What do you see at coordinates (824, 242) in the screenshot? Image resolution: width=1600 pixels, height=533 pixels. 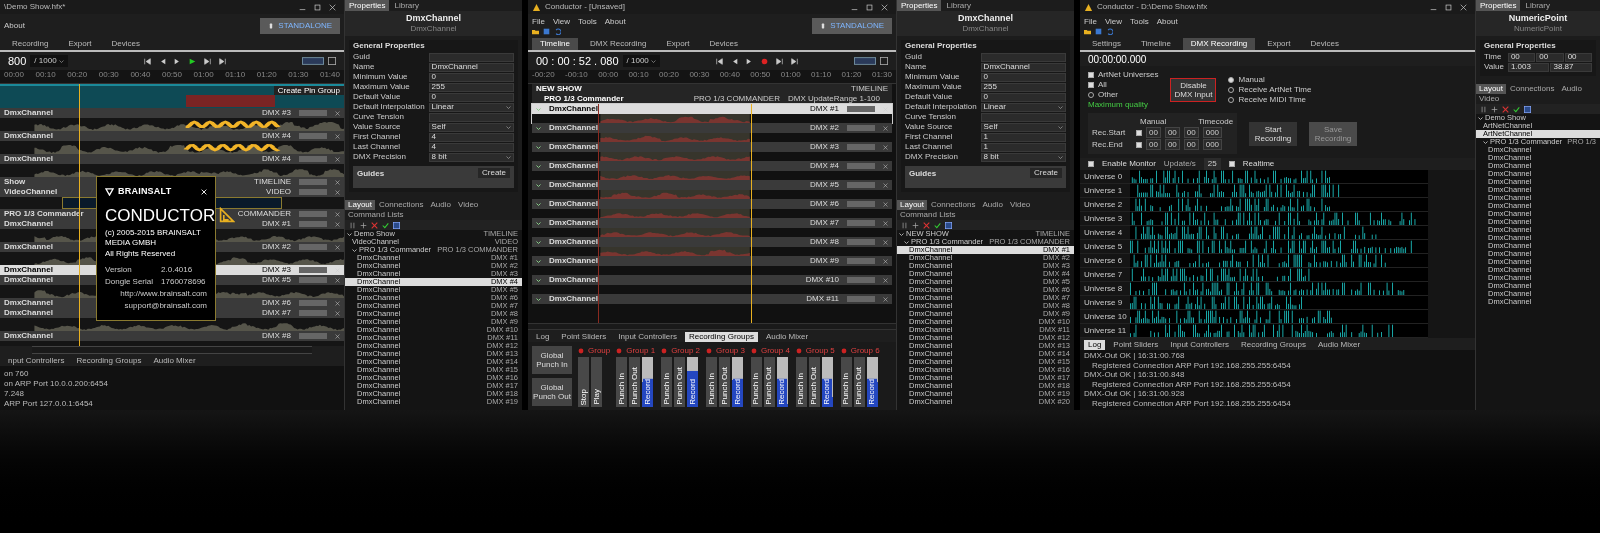 I see `track-channel: DMX #8` at bounding box center [824, 242].